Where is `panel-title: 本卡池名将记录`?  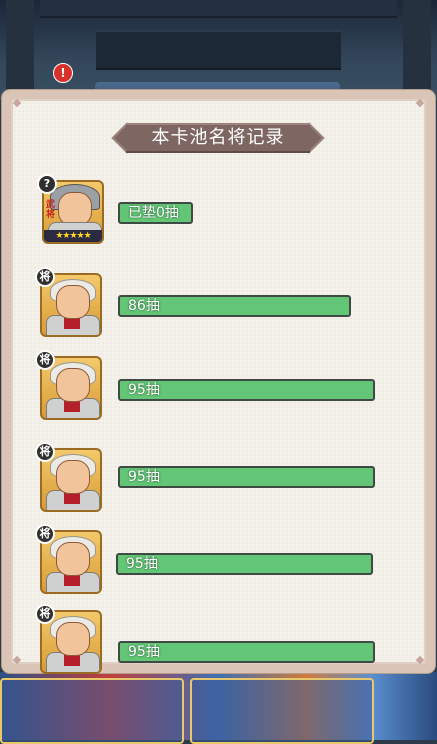 panel-title: 本卡池名将记录 is located at coordinates (218, 137).